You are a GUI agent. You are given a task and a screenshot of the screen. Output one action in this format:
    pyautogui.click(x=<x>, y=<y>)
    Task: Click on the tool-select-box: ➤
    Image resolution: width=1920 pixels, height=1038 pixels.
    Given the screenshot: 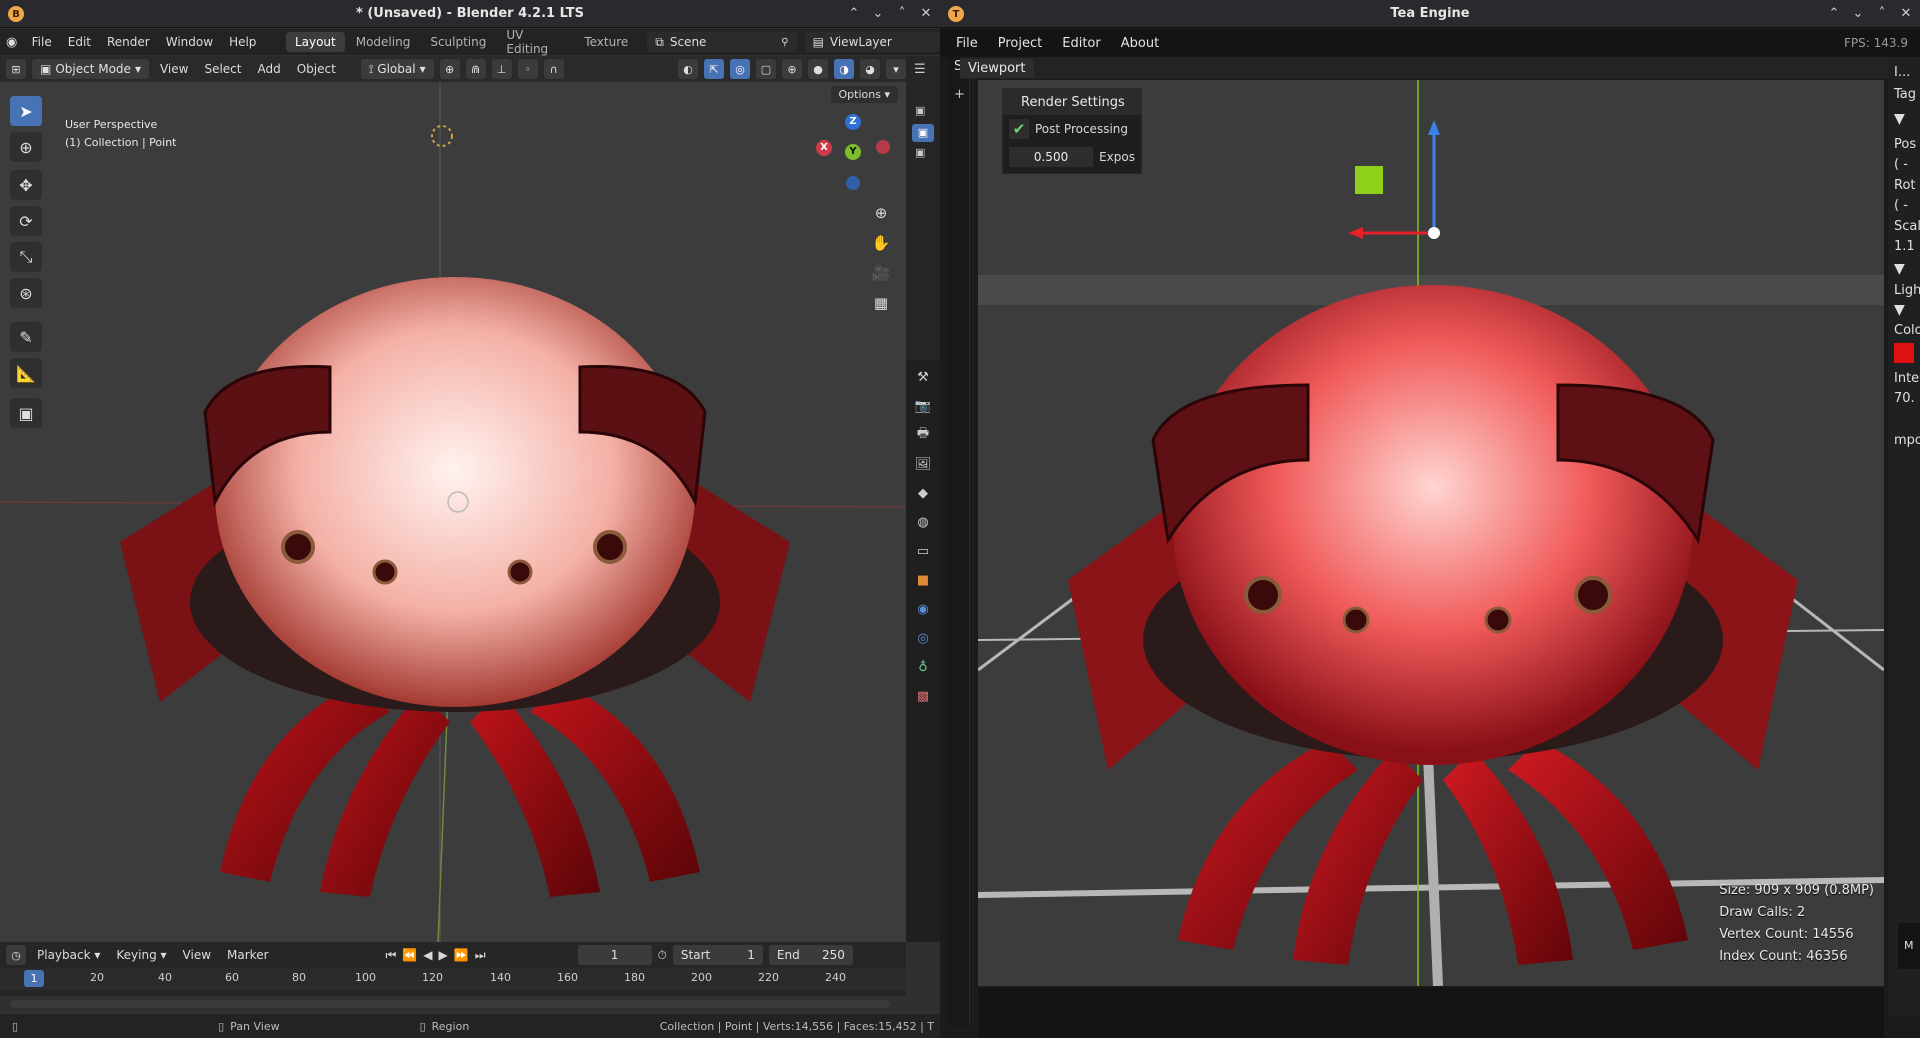 What is the action you would take?
    pyautogui.click(x=26, y=111)
    